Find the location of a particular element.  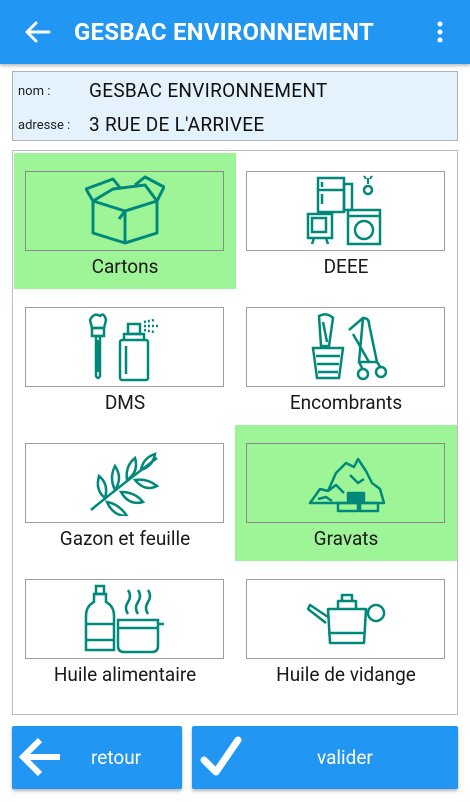

category-label: Encombrants is located at coordinates (346, 402).